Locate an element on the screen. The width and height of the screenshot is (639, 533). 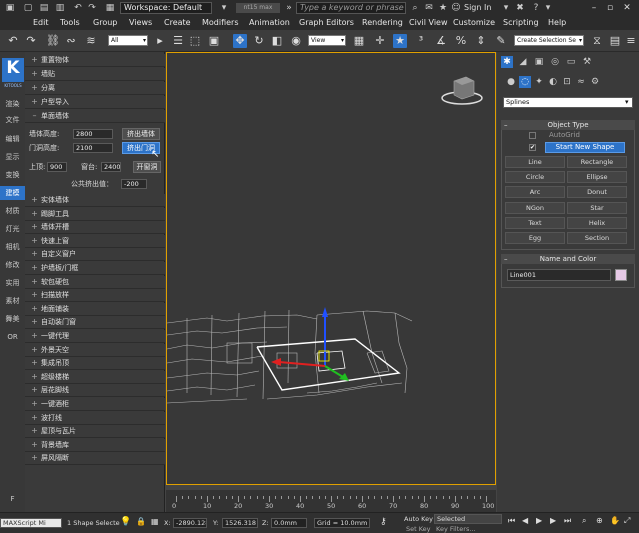
tab-stage: 舞美 is located at coordinates (12, 319).